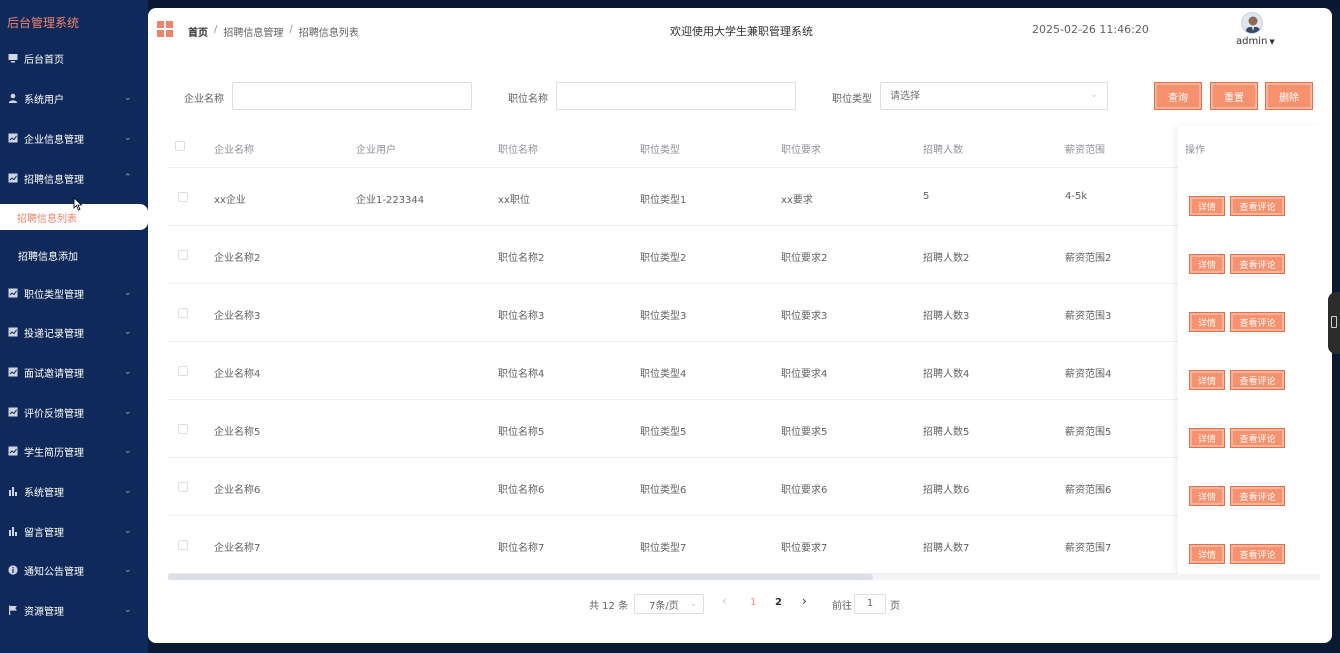 This screenshot has width=1340, height=653. I want to click on prev-page-button: ‹, so click(724, 601).